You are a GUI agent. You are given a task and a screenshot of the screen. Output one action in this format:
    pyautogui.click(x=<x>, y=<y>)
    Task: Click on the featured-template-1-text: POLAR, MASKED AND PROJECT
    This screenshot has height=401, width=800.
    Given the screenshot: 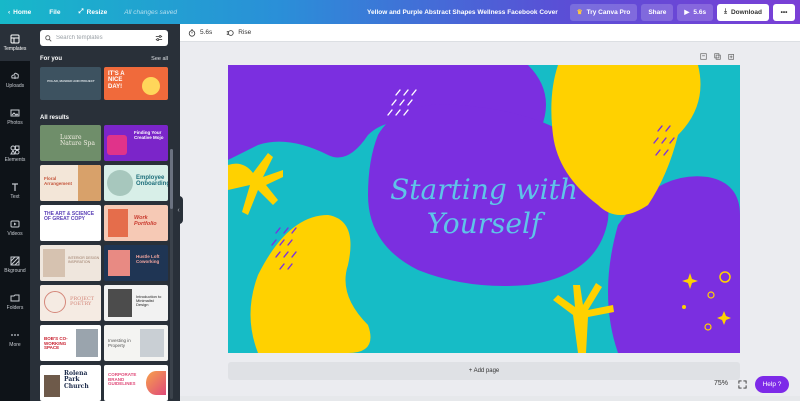 What is the action you would take?
    pyautogui.click(x=71, y=81)
    